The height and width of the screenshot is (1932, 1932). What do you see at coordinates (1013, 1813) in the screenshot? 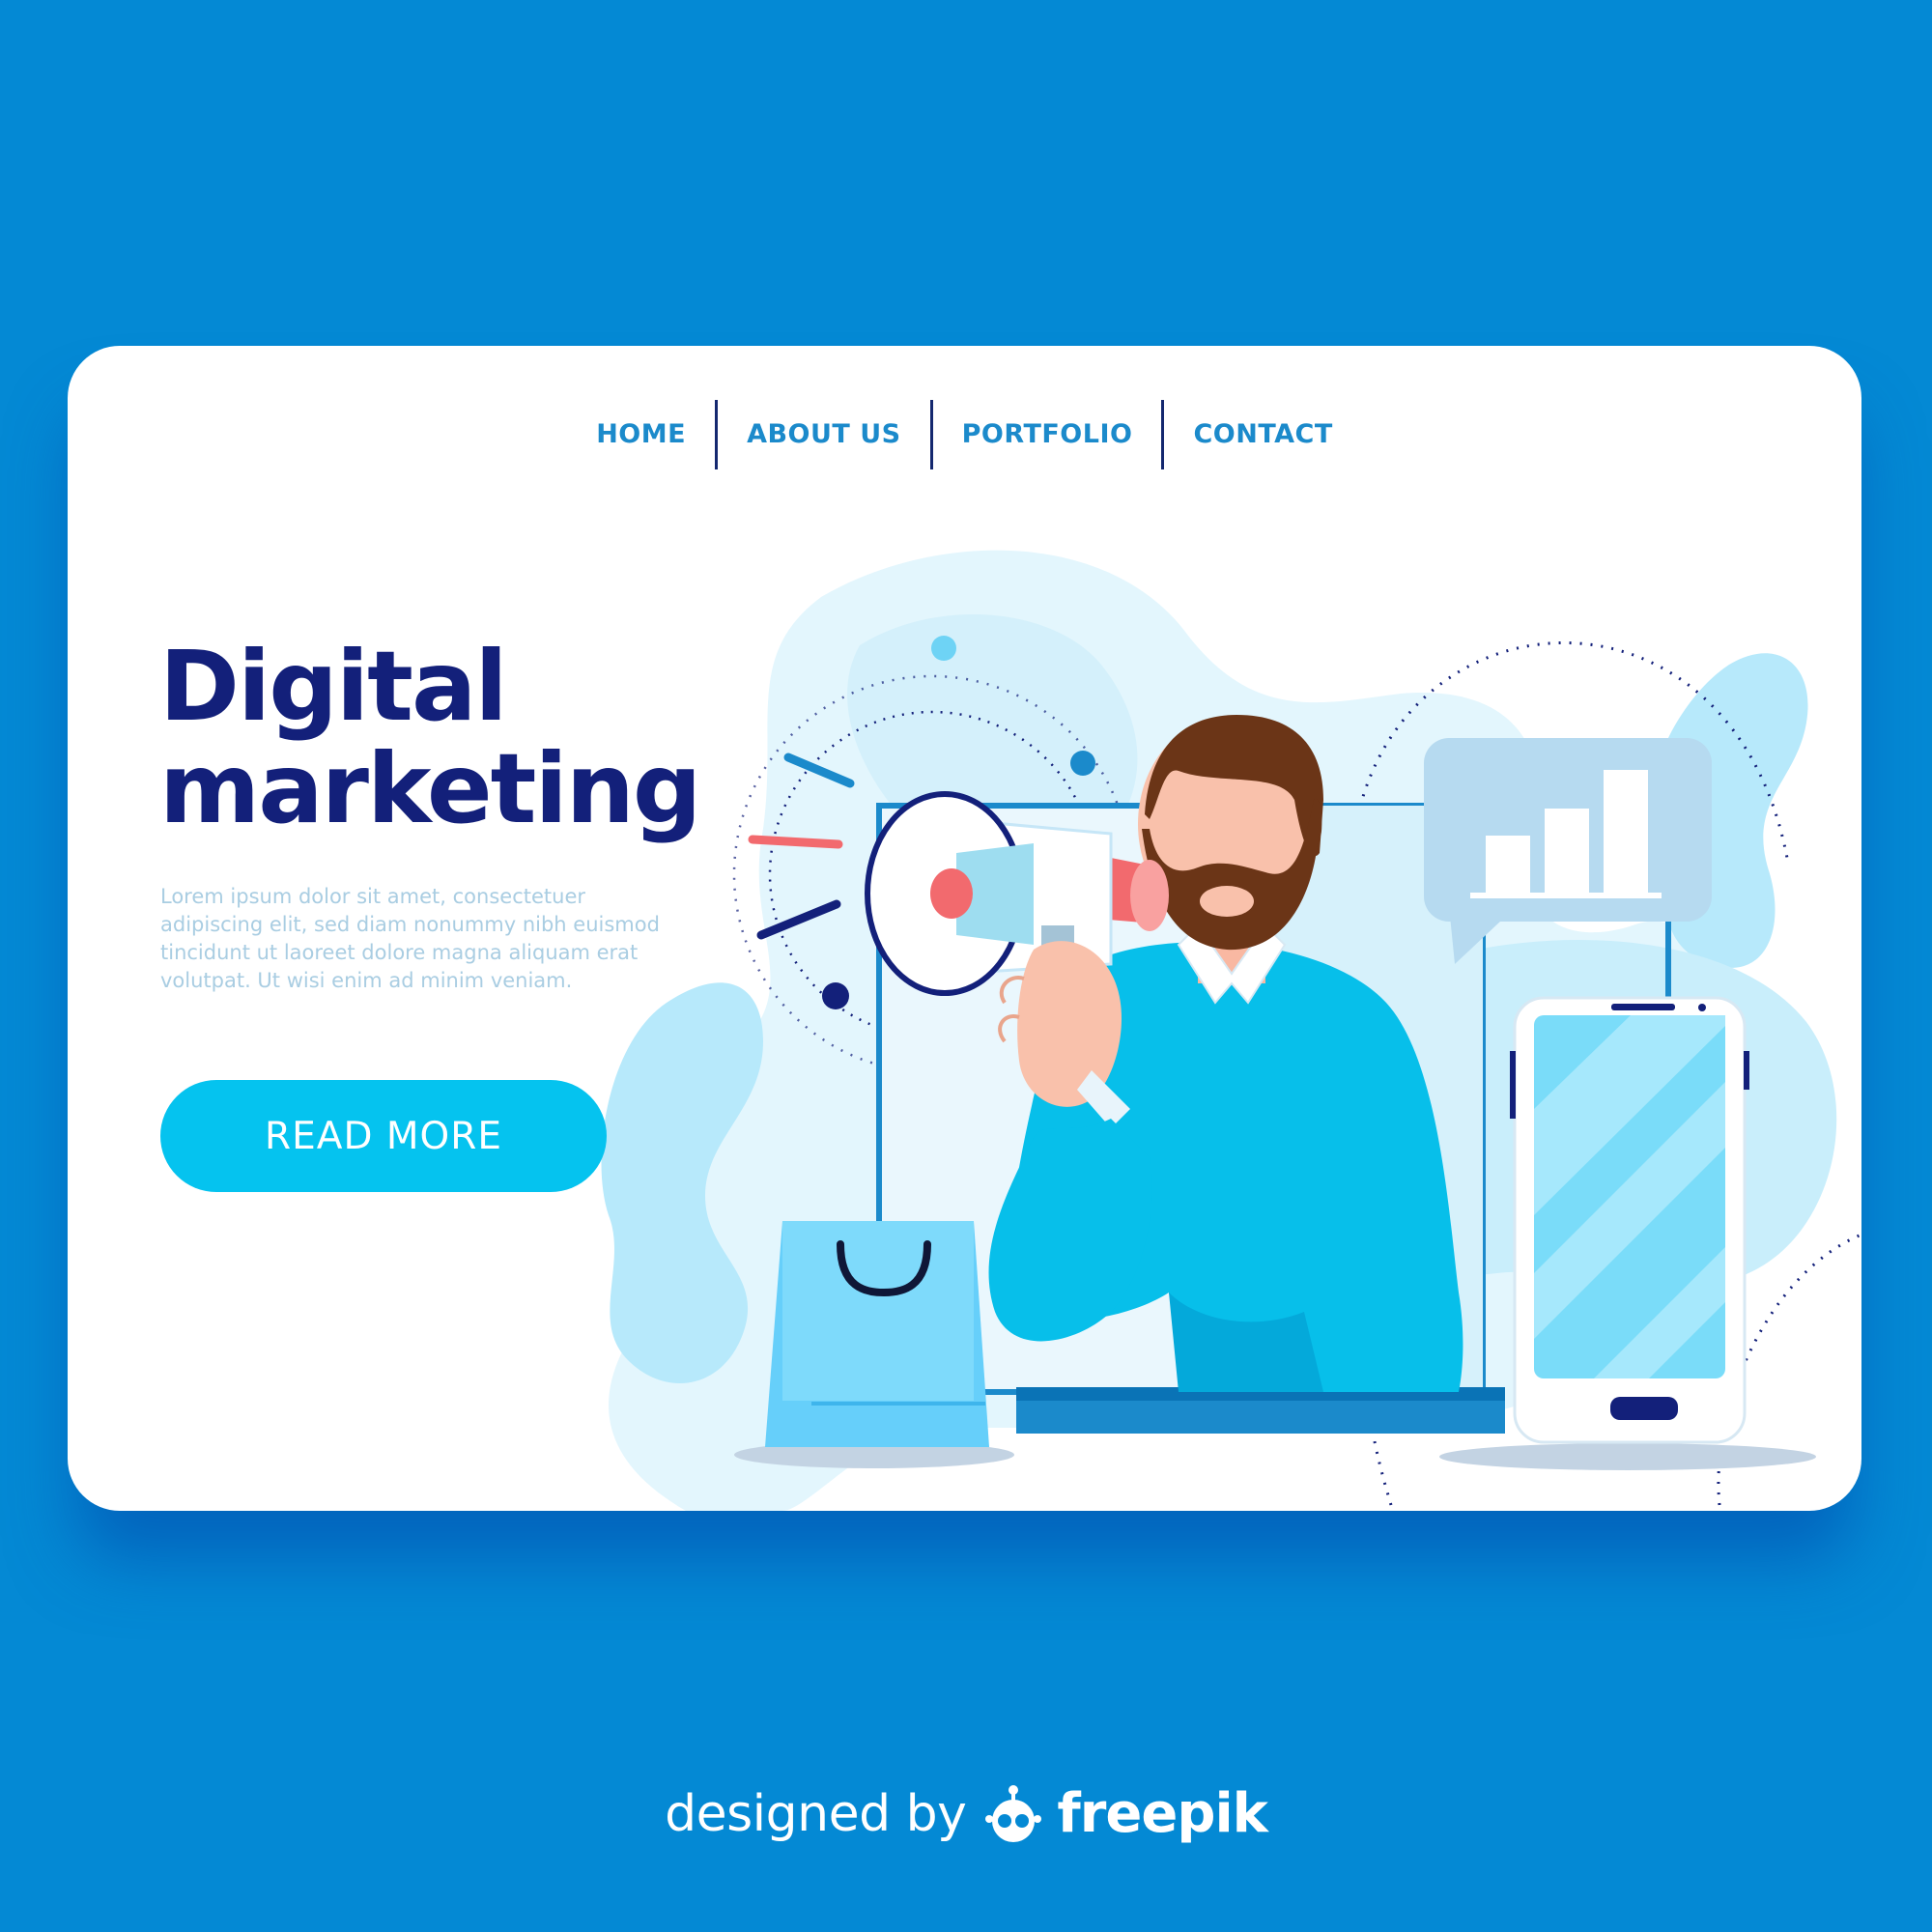
I see `freepik-logo-icon` at bounding box center [1013, 1813].